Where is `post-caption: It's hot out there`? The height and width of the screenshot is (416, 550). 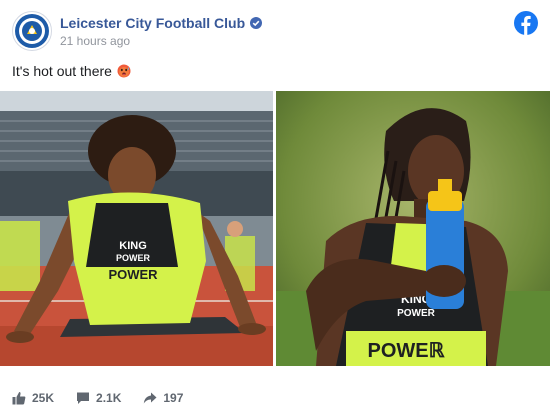 post-caption: It's hot out there is located at coordinates (71, 71).